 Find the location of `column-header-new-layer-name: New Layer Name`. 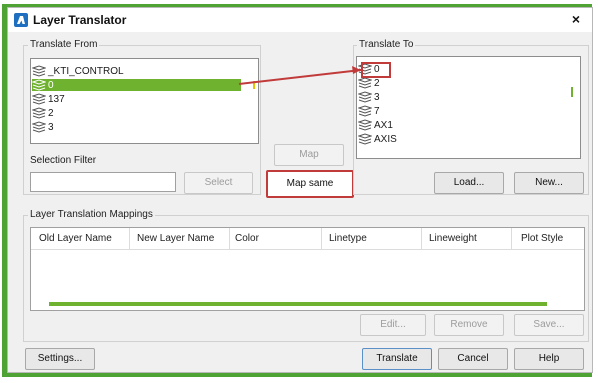

column-header-new-layer-name: New Layer Name is located at coordinates (175, 239).